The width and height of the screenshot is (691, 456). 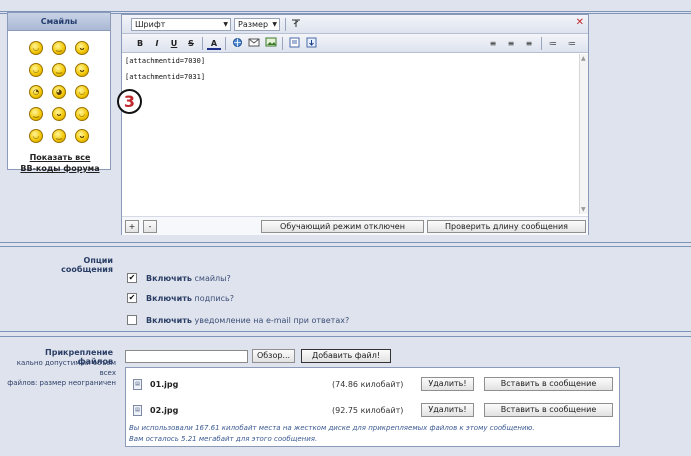 I want to click on quote-icon, so click(x=294, y=43).